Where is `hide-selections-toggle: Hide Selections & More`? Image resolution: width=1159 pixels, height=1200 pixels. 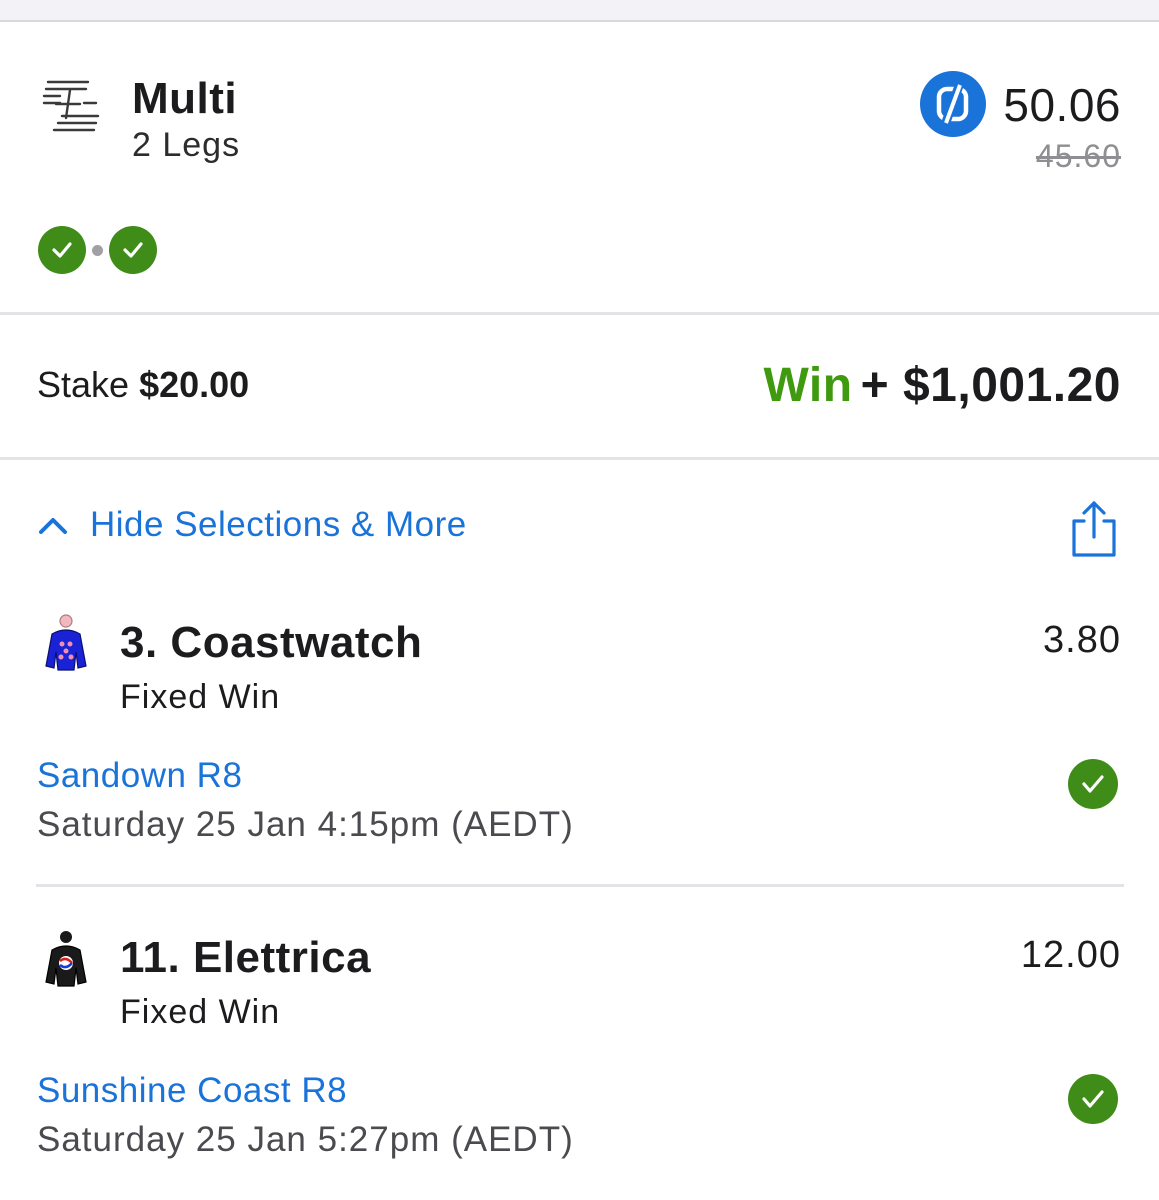 hide-selections-toggle: Hide Selections & More is located at coordinates (251, 525).